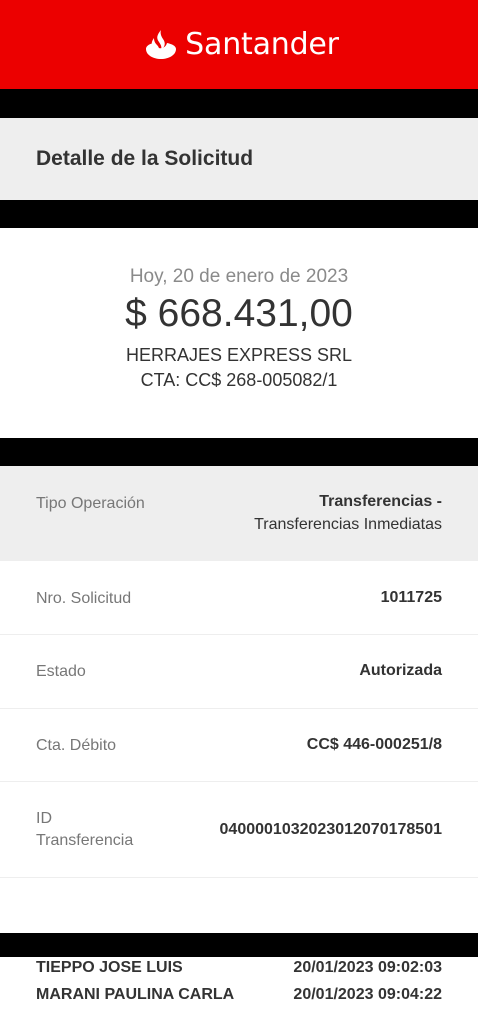 The width and height of the screenshot is (478, 1024). I want to click on detail-label: Estado, so click(61, 671).